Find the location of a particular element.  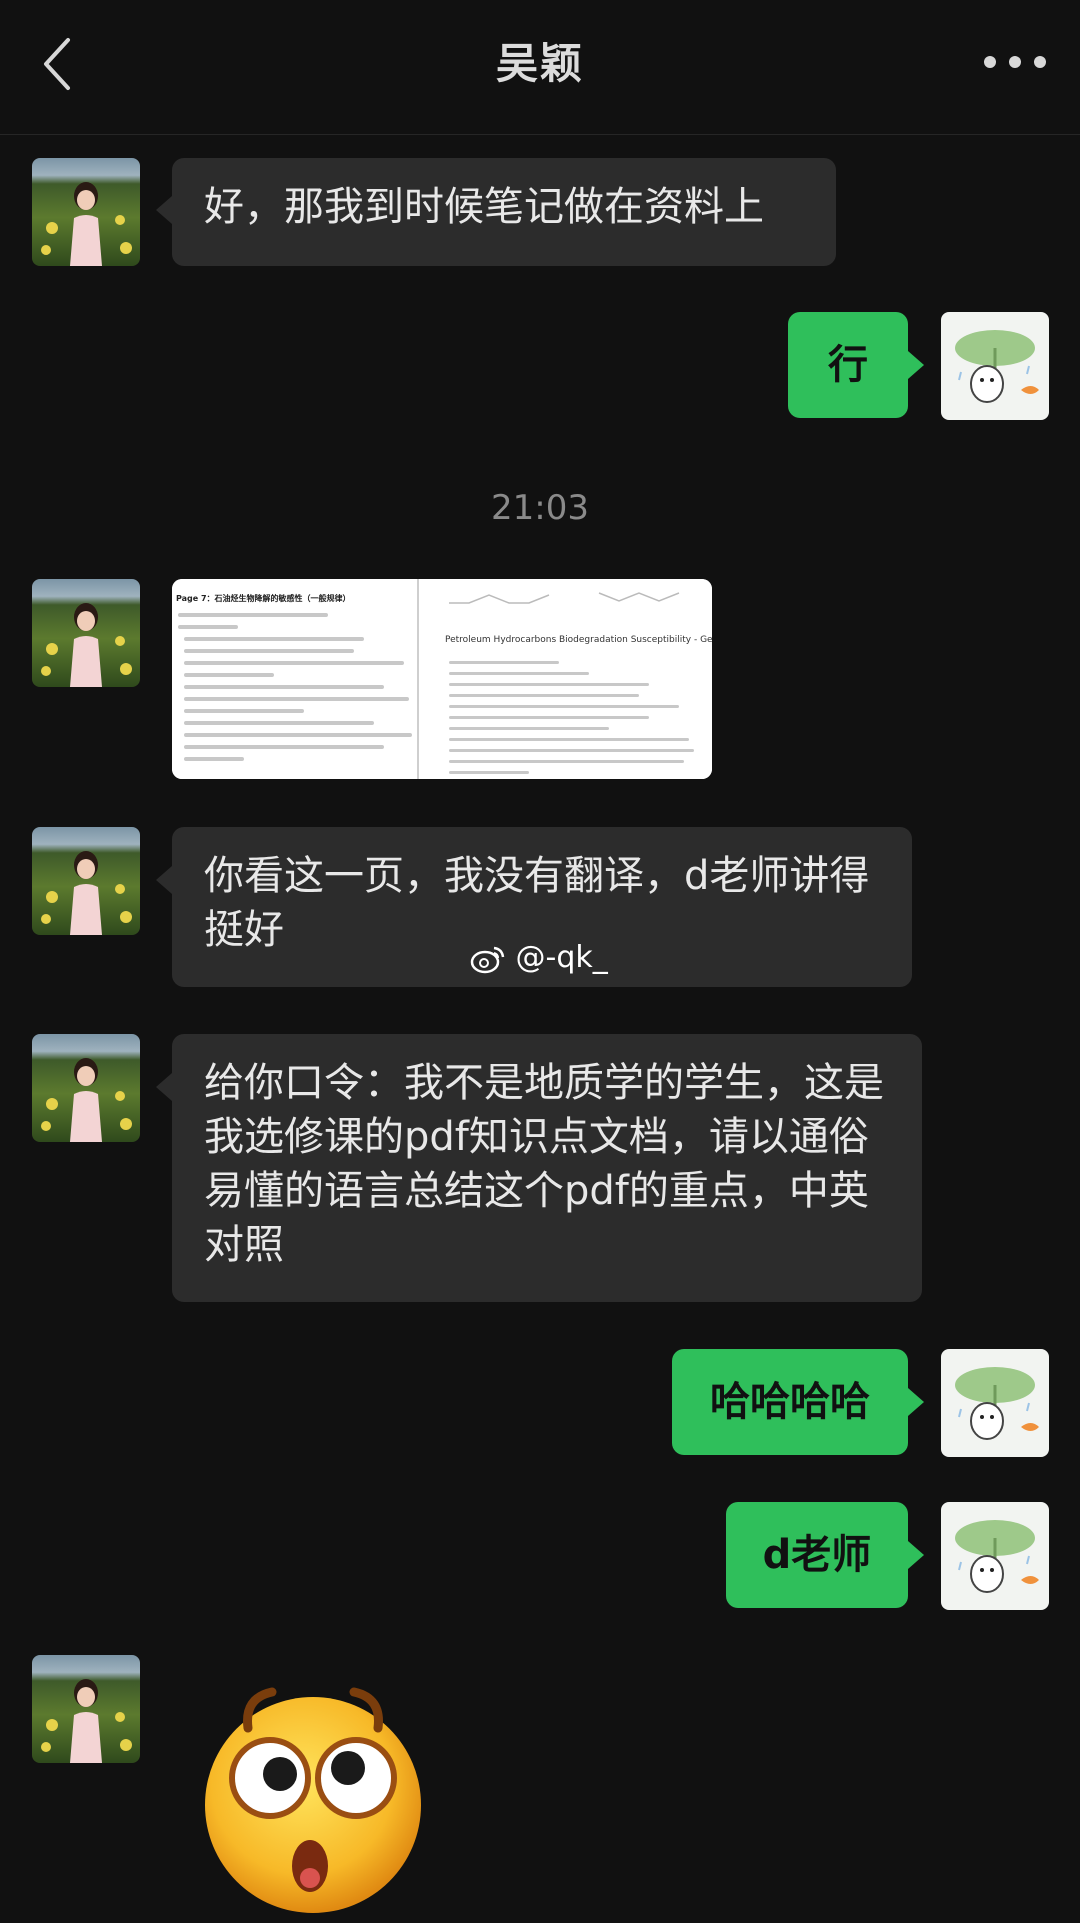

watermark: @-qk_ is located at coordinates (539, 957).